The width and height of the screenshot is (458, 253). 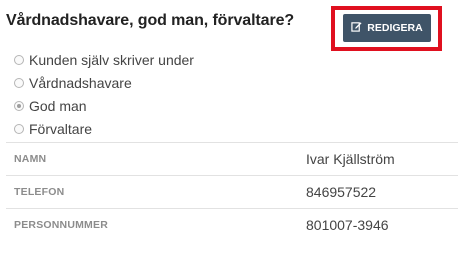 What do you see at coordinates (150, 20) in the screenshot?
I see `section-title: Vårdnadshavare, god man, förvaltare?` at bounding box center [150, 20].